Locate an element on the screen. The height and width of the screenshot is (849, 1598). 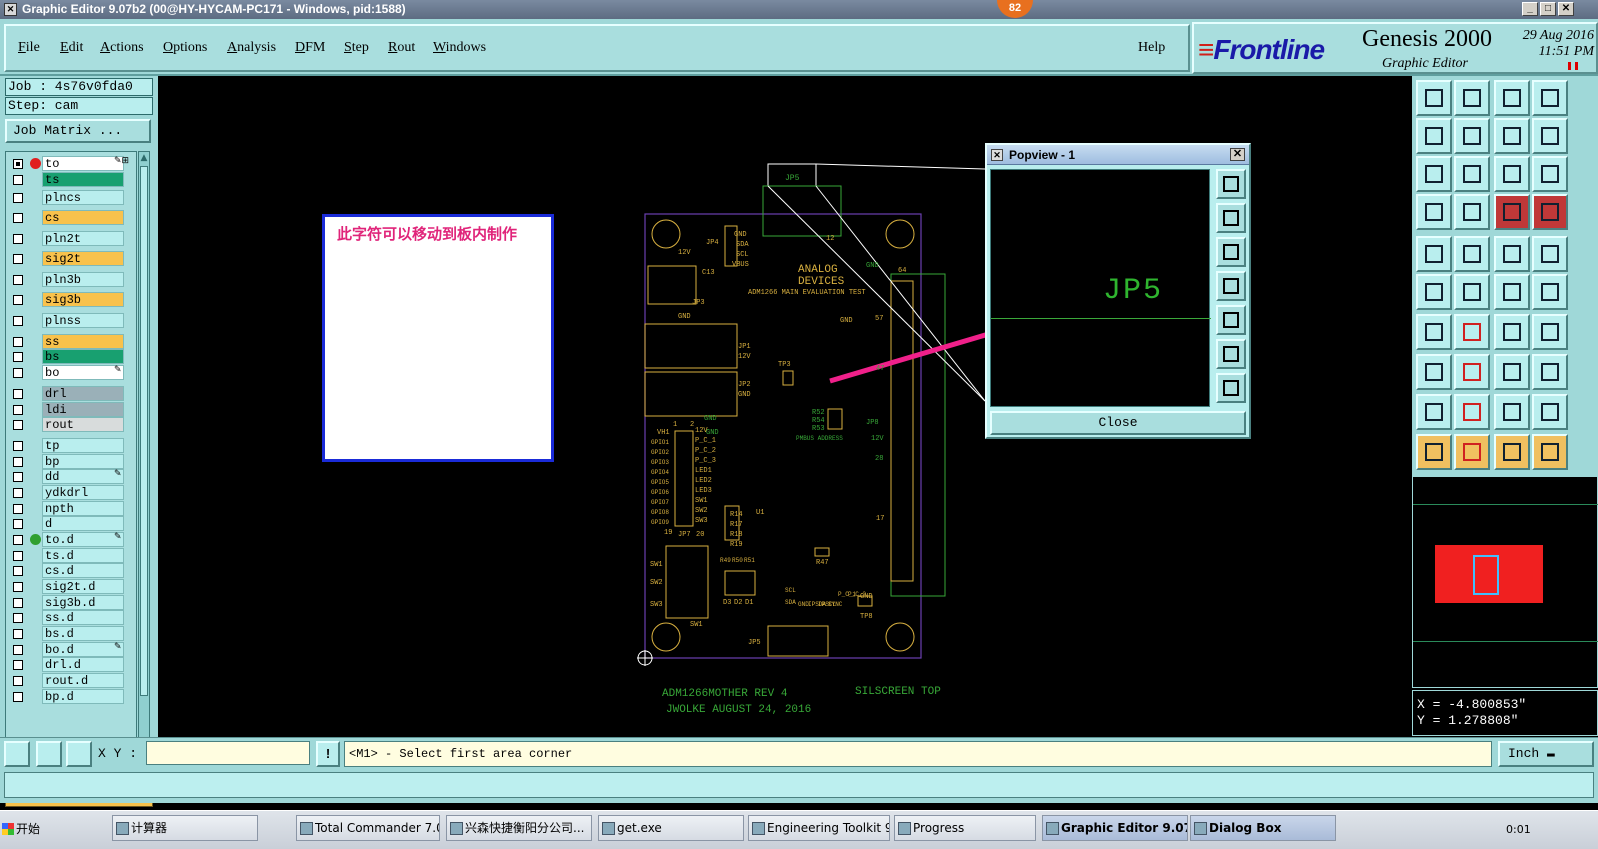
layer-name: sig3b is located at coordinates (83, 299).